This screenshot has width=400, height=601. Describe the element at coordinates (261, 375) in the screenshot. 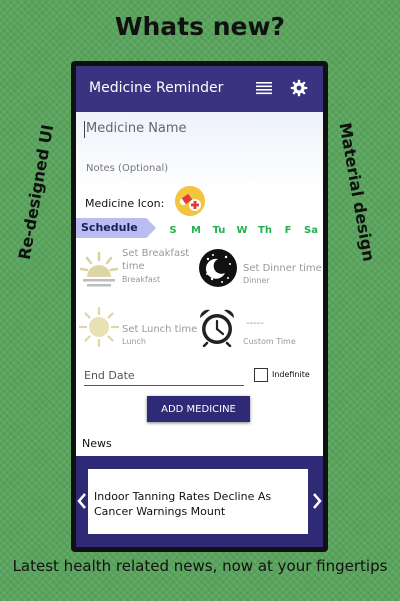

I see `indefinite-checkbox` at that location.